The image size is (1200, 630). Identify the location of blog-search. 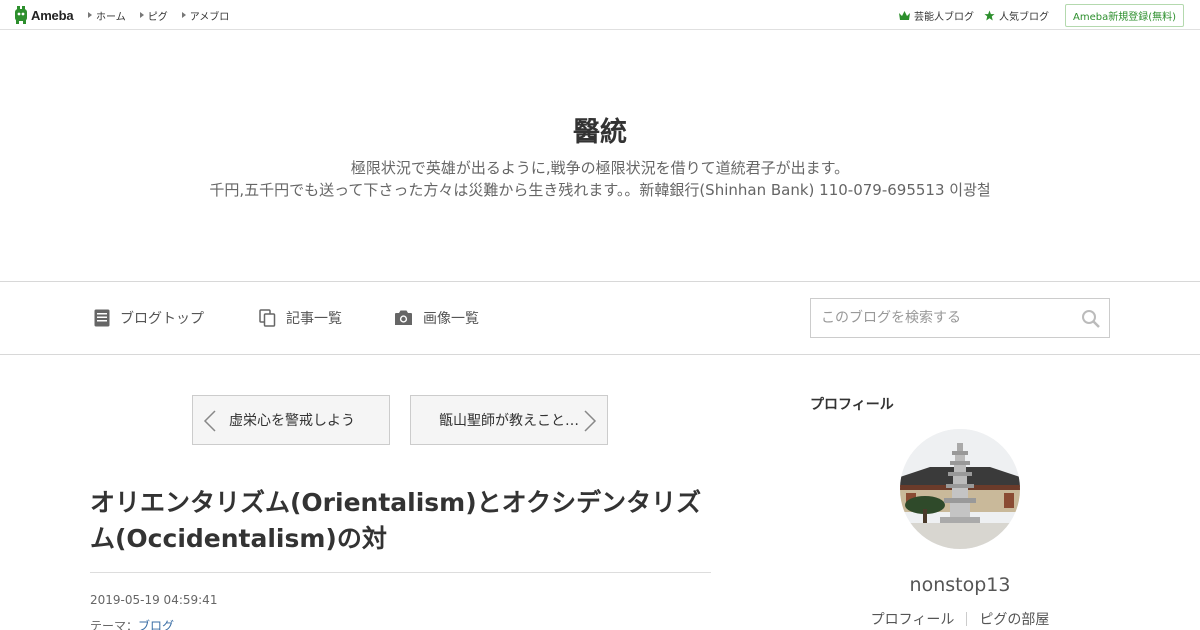
(960, 318).